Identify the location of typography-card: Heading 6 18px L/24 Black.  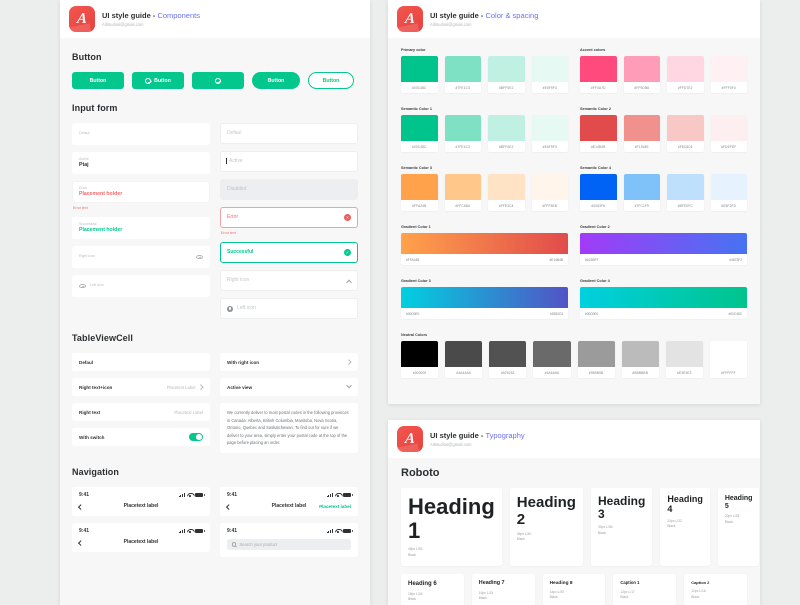
(432, 589).